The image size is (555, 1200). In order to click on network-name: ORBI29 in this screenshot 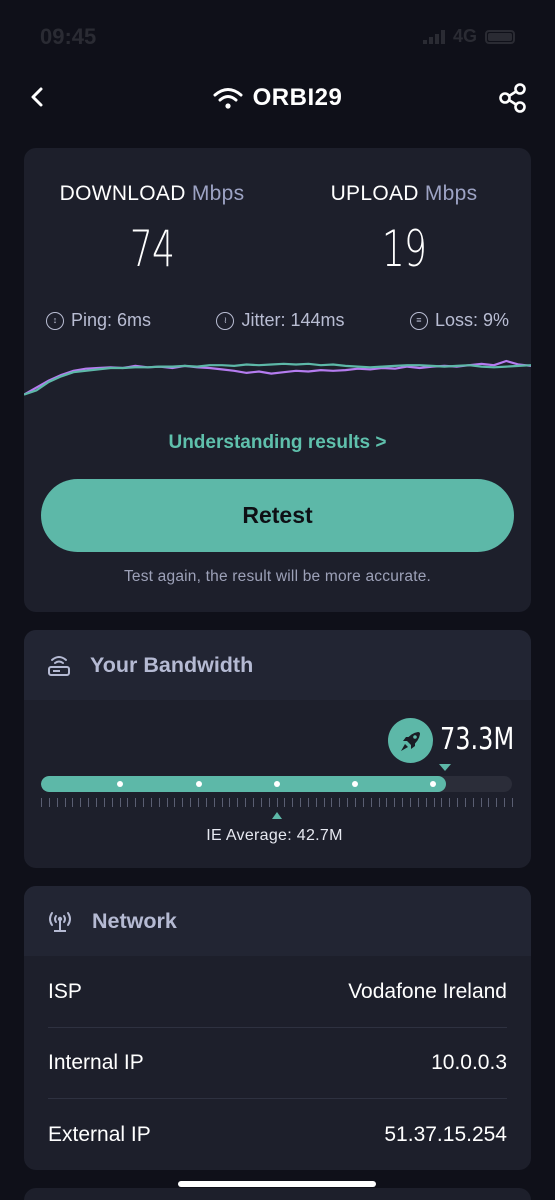, I will do `click(297, 97)`.